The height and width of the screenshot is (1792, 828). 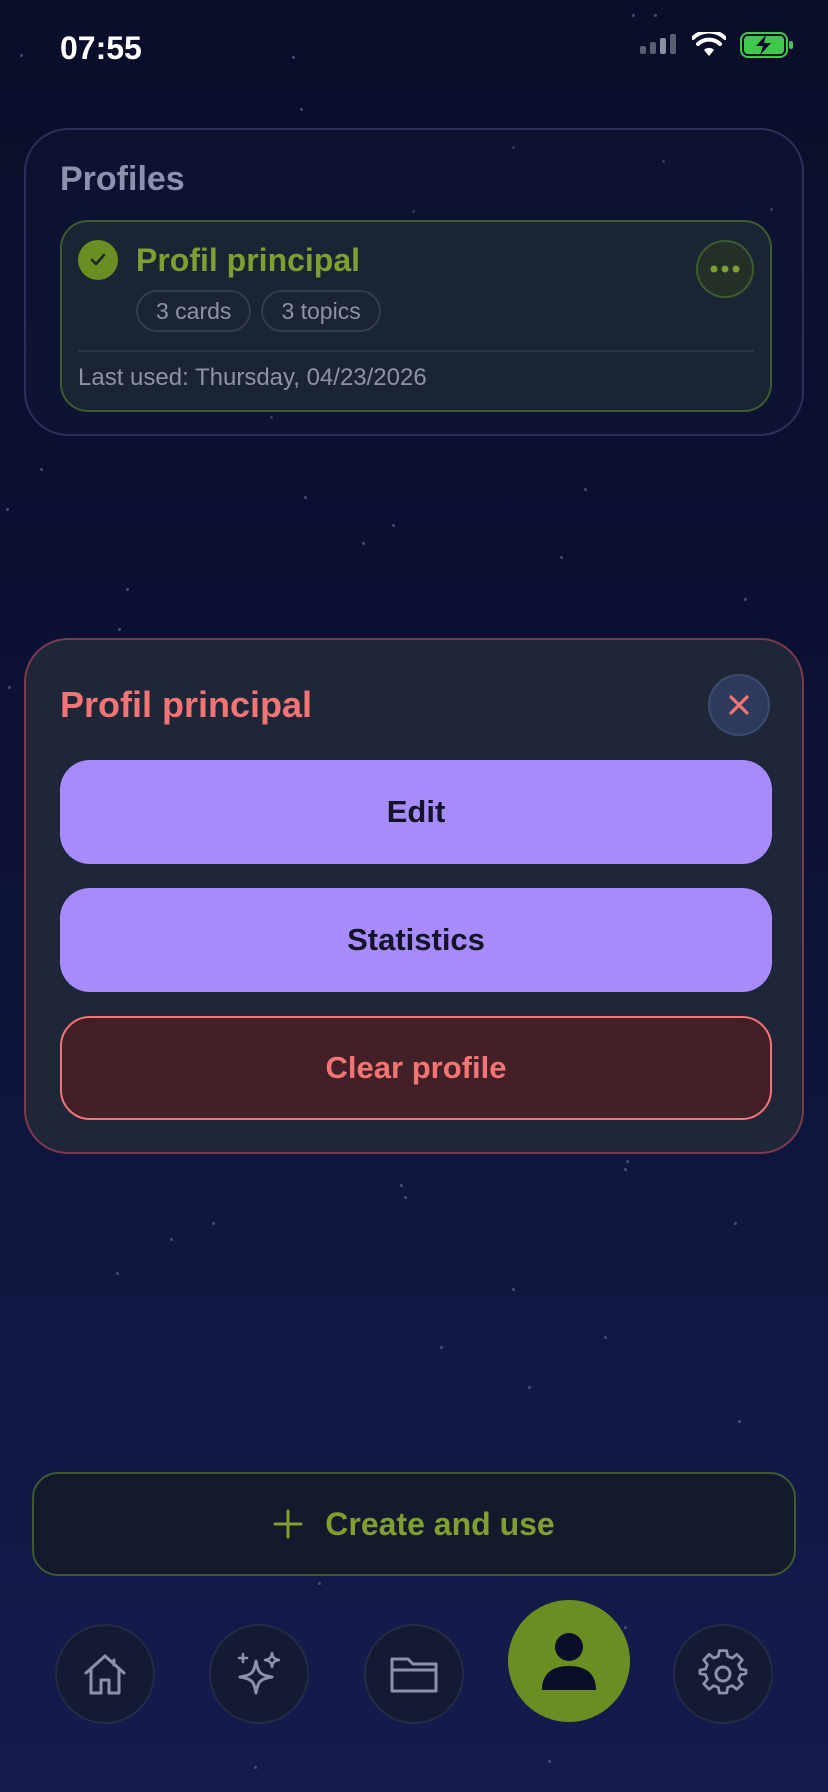 I want to click on status-icons, so click(x=716, y=45).